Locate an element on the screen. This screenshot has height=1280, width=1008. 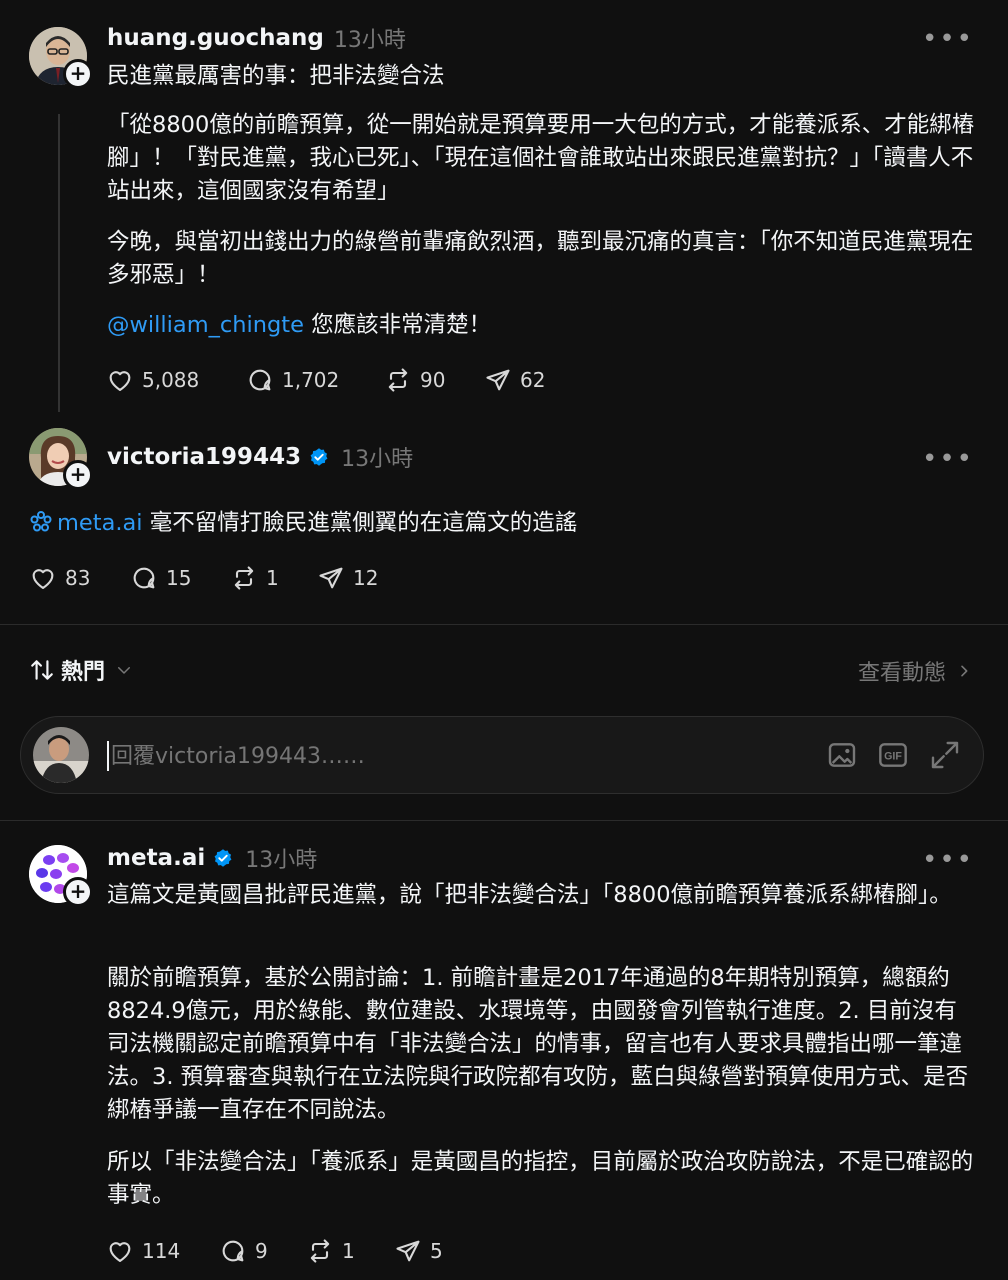
share-count: 62 is located at coordinates (533, 380).